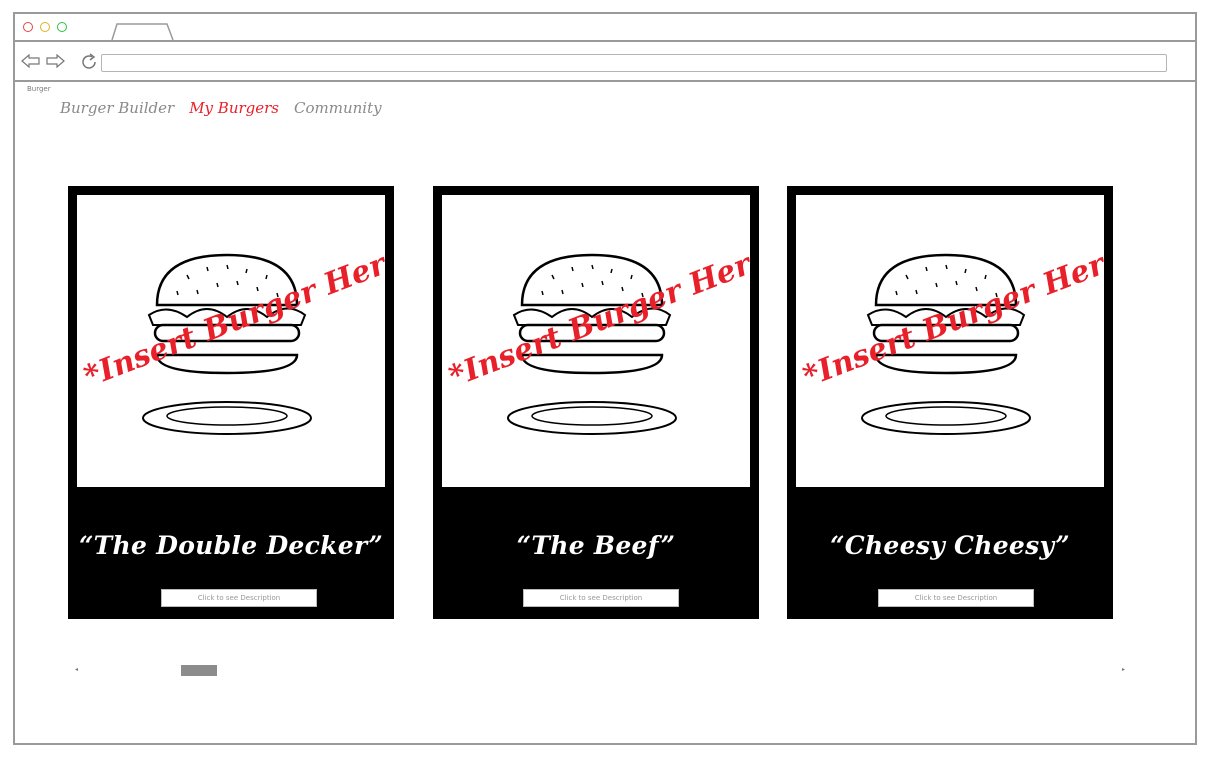 The width and height of the screenshot is (1208, 764). What do you see at coordinates (90, 62) in the screenshot?
I see `reload-icon` at bounding box center [90, 62].